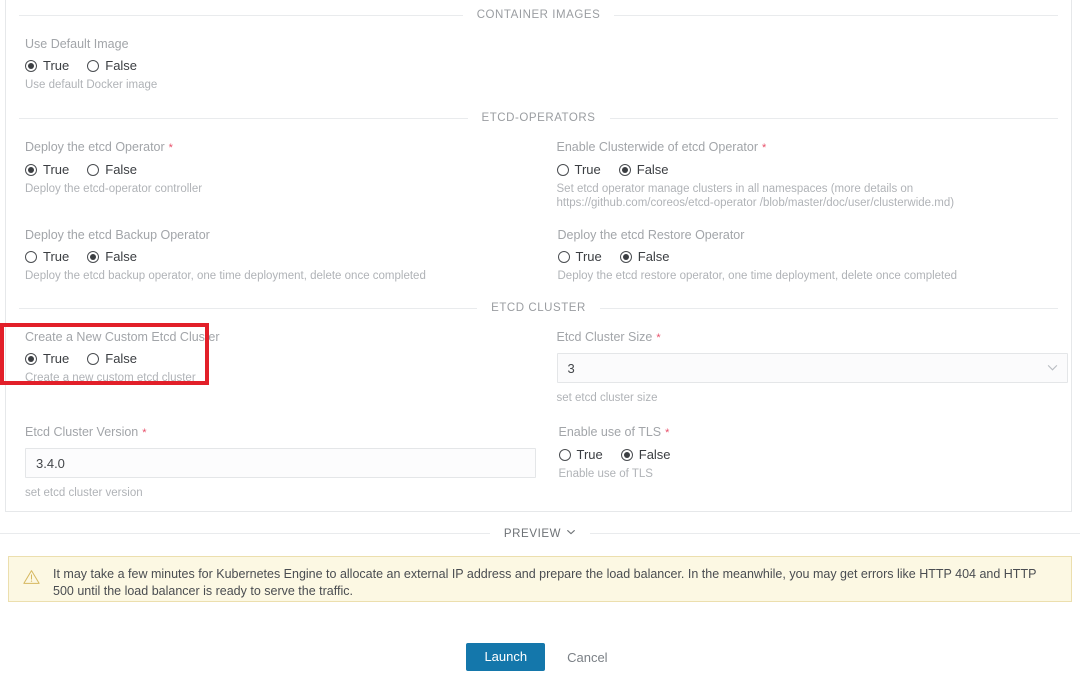 The height and width of the screenshot is (677, 1080). Describe the element at coordinates (587, 657) in the screenshot. I see `cancel-button: Cancel` at that location.